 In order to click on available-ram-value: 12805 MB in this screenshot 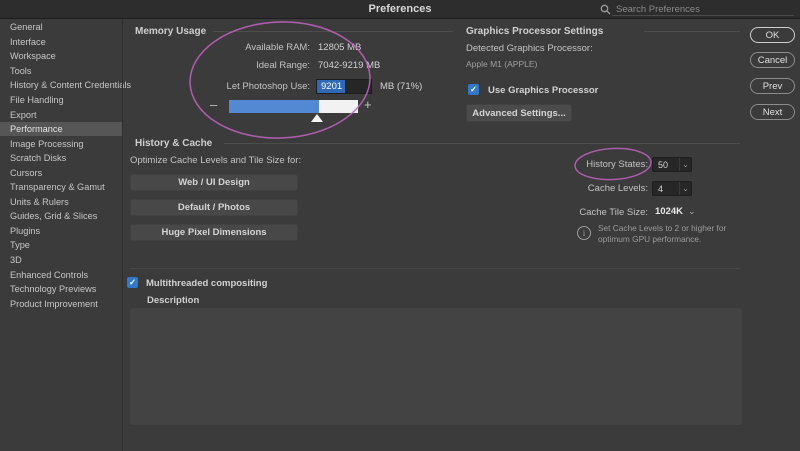, I will do `click(340, 47)`.